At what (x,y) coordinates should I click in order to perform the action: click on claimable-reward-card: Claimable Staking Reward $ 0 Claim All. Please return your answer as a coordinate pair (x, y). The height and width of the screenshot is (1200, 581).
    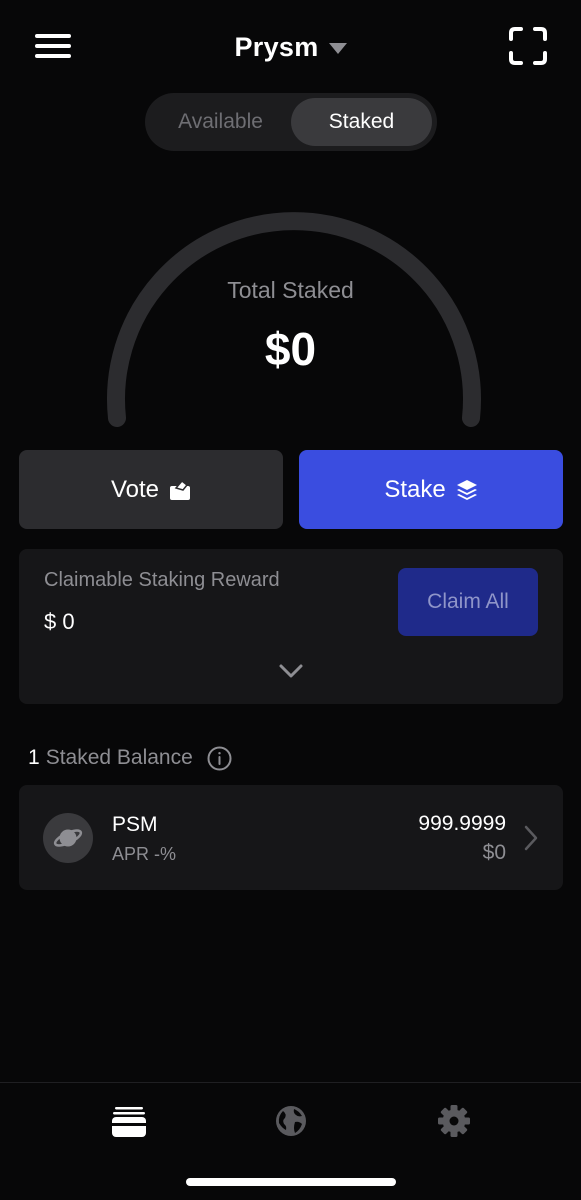
    Looking at the image, I should click on (291, 626).